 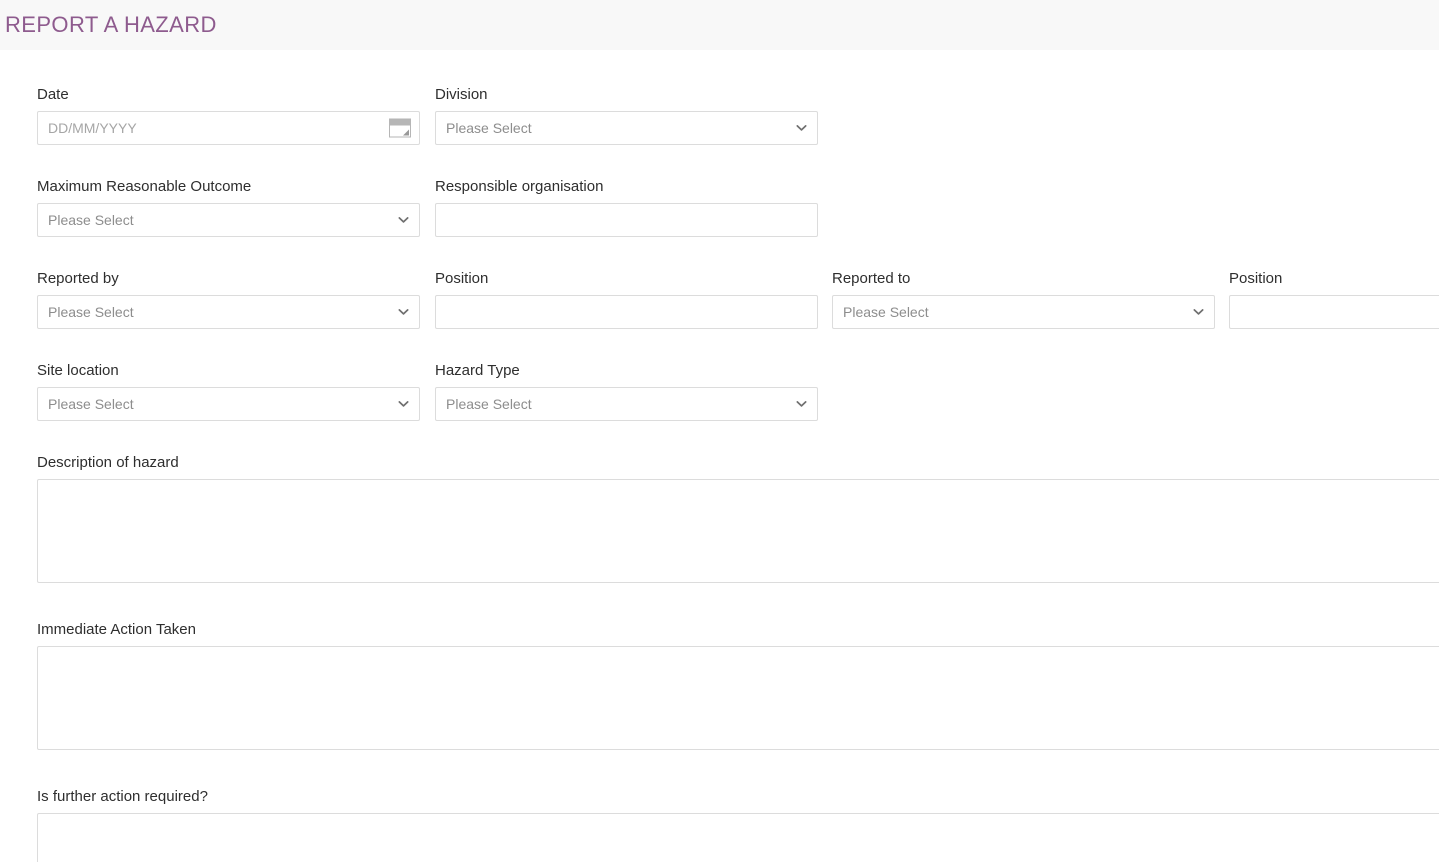 I want to click on field-is-further-action-required: Is further action required?, so click(x=738, y=825).